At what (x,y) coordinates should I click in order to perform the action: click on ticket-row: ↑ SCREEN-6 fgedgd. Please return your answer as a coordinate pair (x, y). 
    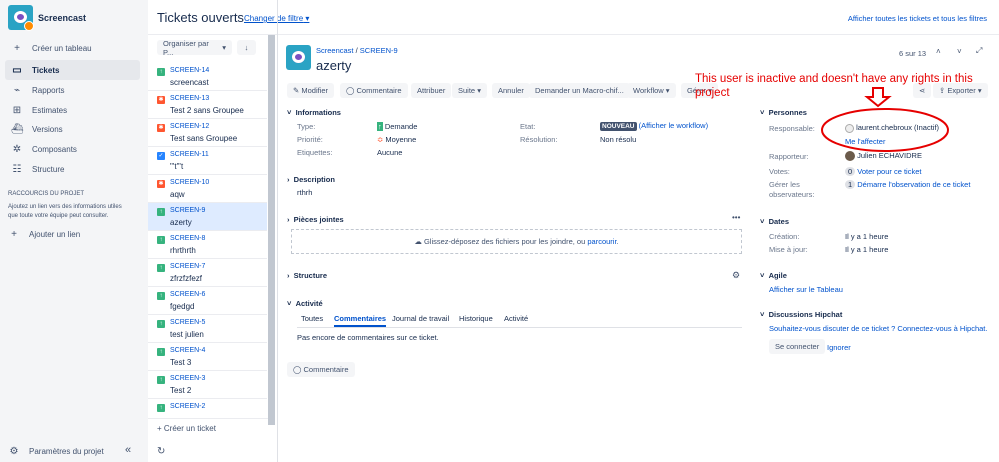
    Looking at the image, I should click on (207, 301).